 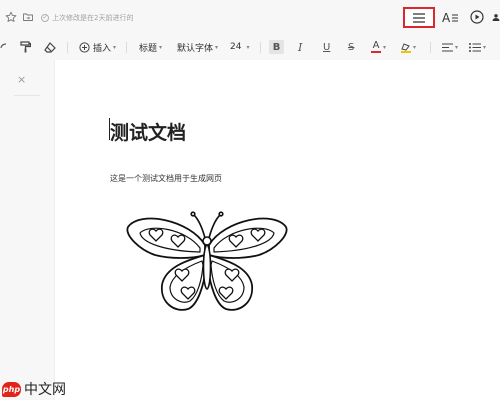 I want to click on highlighter-icon, so click(x=405, y=46).